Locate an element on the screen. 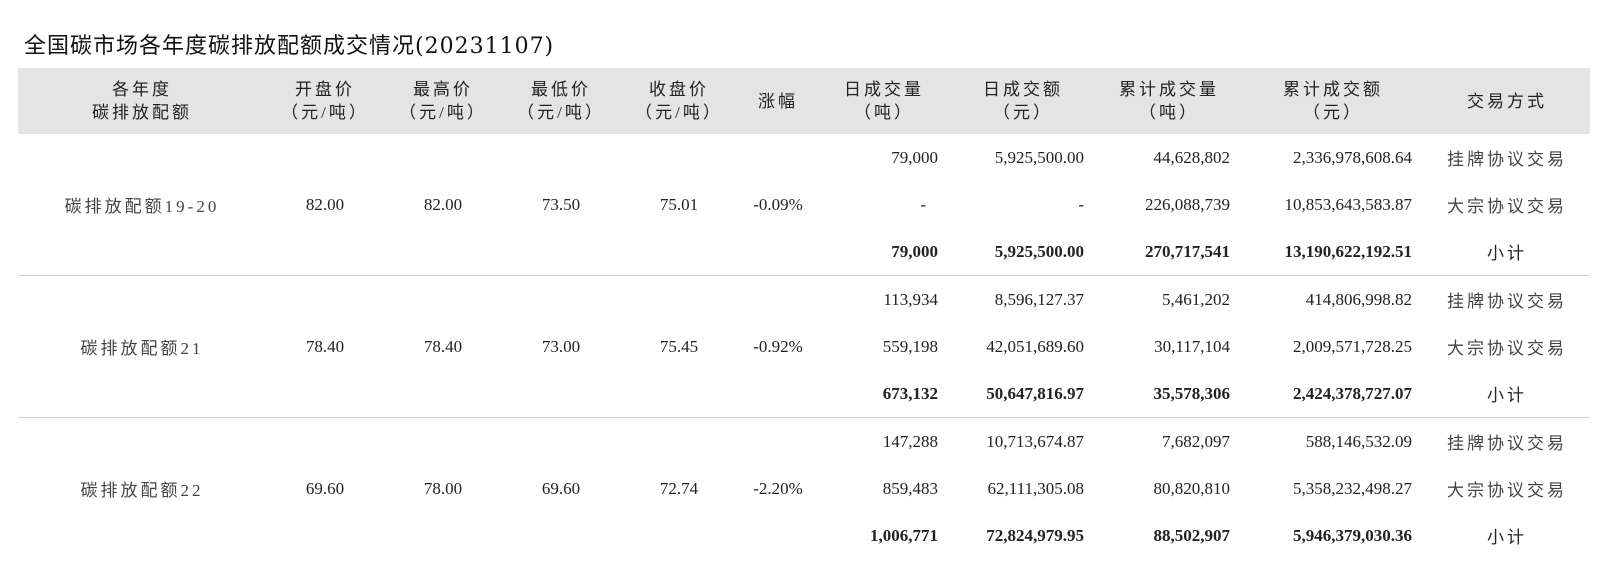 The width and height of the screenshot is (1599, 580). cum-volume: 226,088,739 is located at coordinates (1187, 204).